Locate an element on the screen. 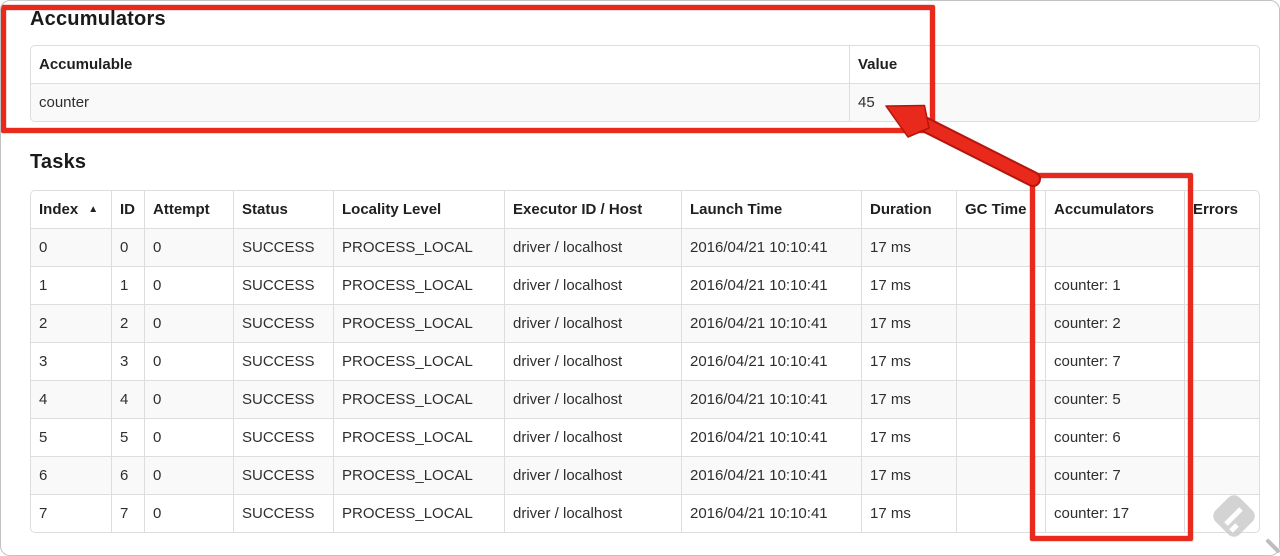  table-cell: counter is located at coordinates (440, 102).